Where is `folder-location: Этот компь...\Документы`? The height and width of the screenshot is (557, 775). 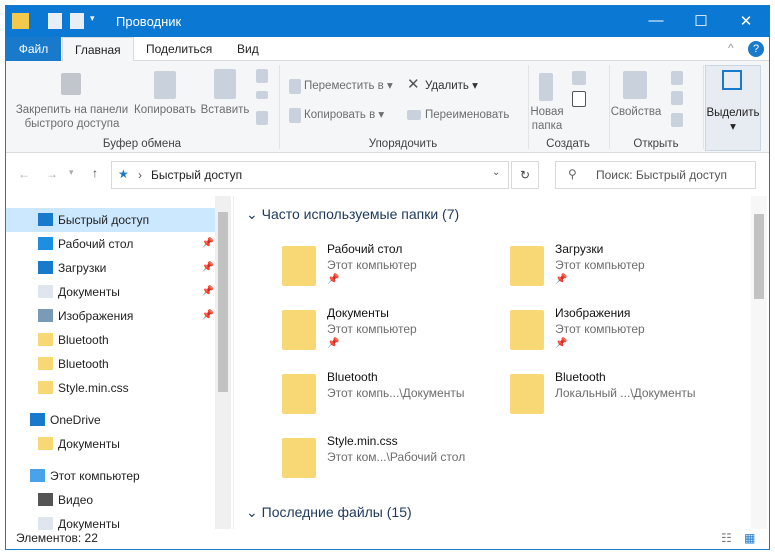 folder-location: Этот компь...\Документы is located at coordinates (396, 393).